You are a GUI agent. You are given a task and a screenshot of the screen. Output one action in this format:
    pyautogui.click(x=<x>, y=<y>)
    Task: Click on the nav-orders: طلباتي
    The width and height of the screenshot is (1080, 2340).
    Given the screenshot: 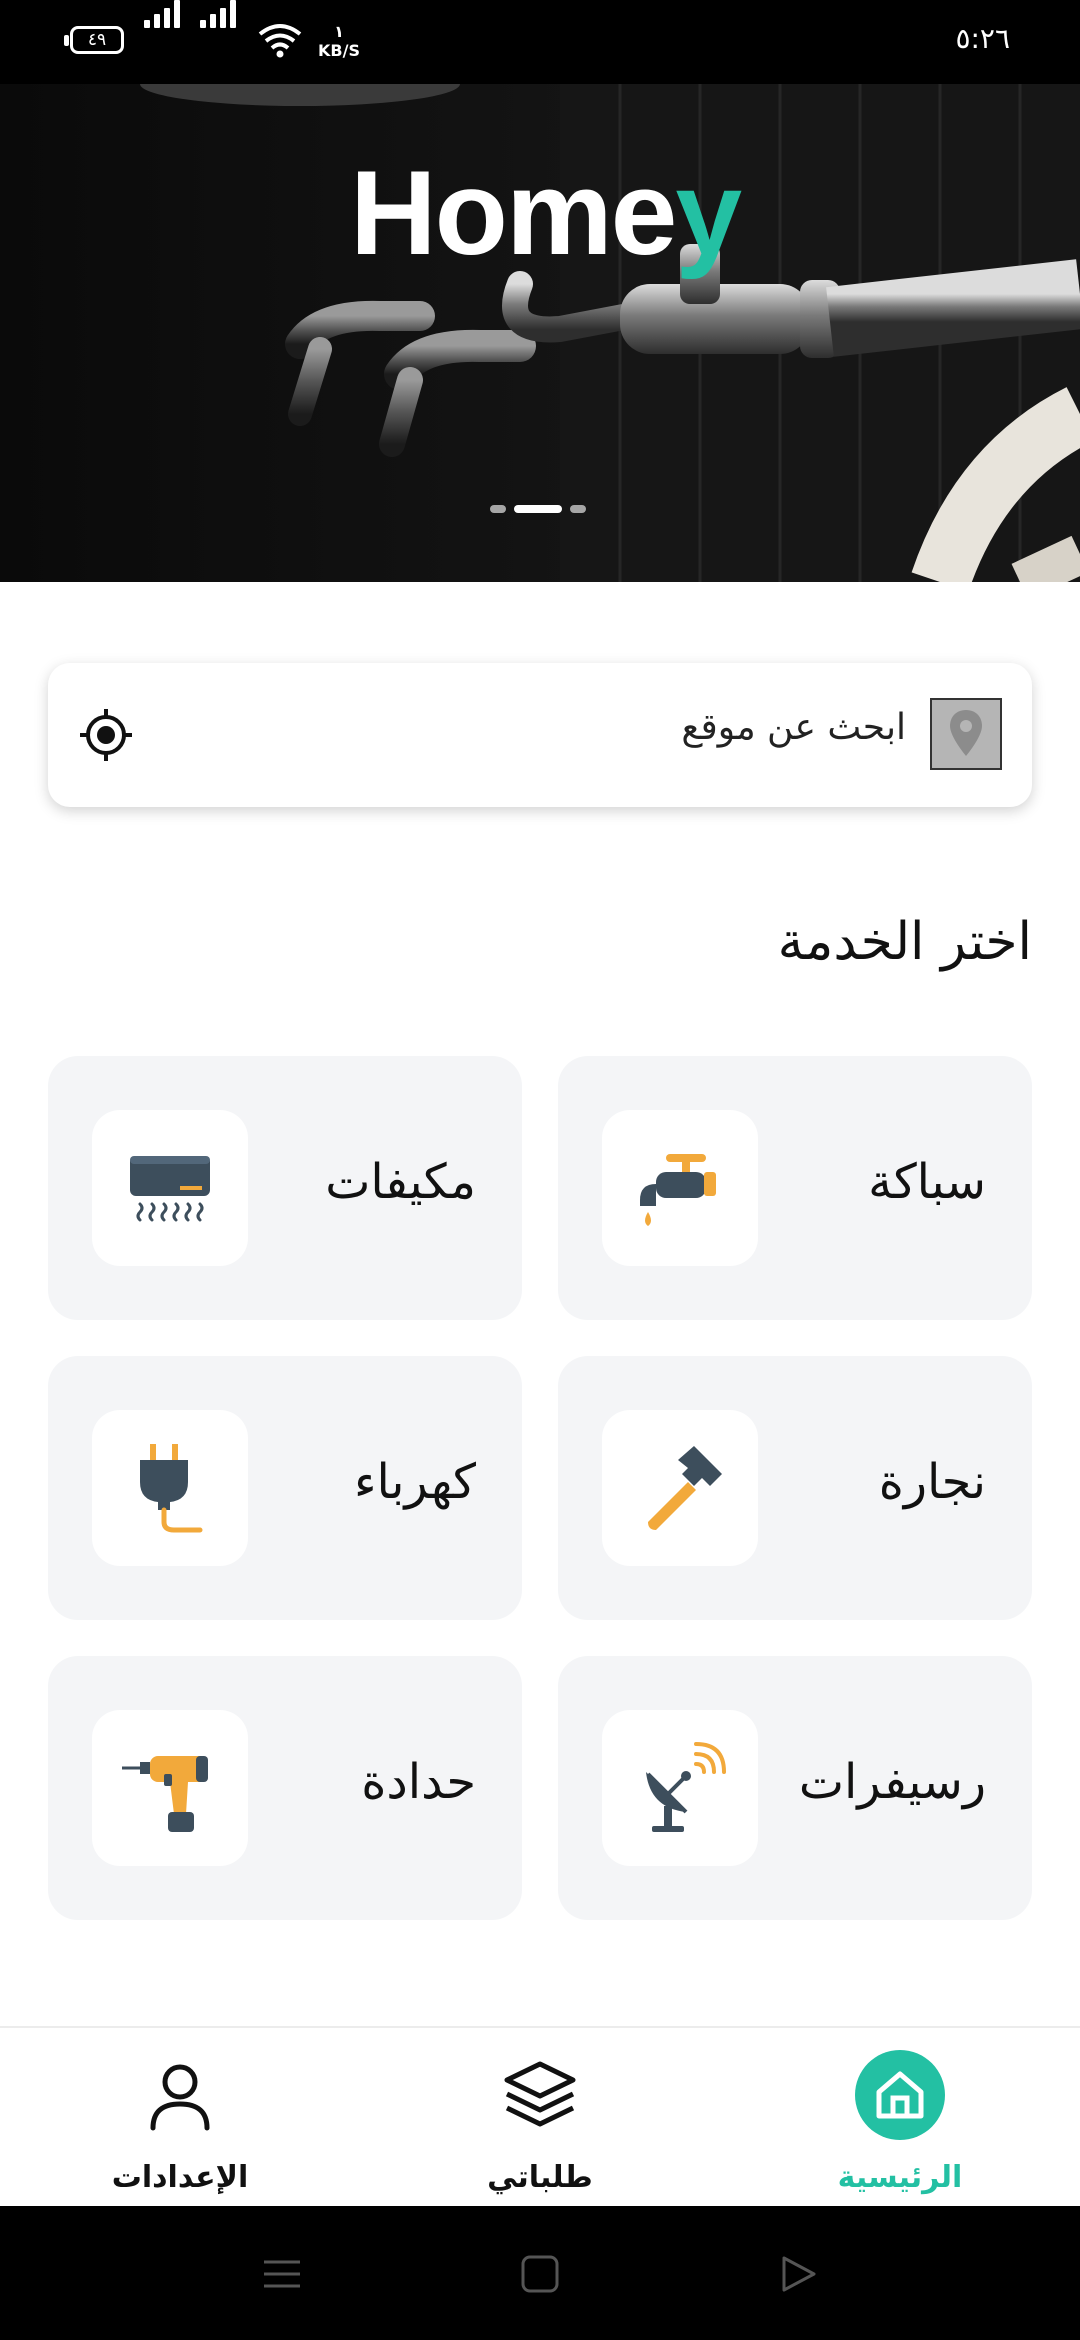 What is the action you would take?
    pyautogui.click(x=540, y=2118)
    